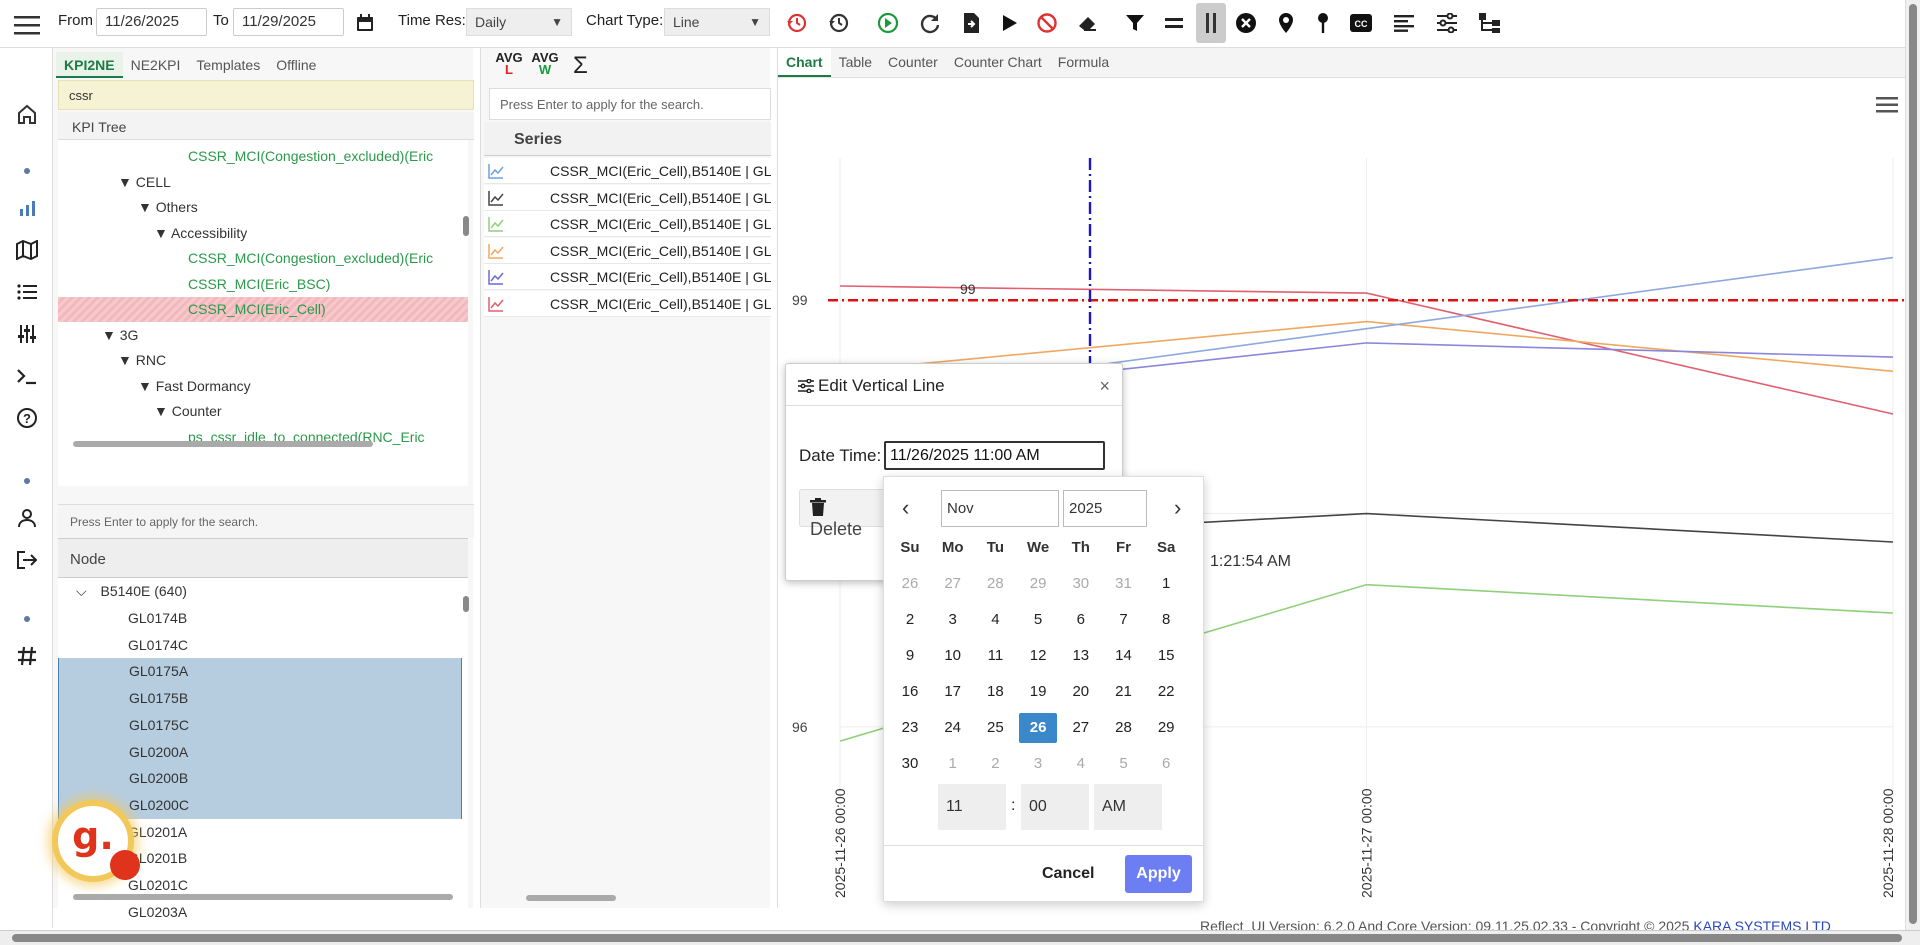 The width and height of the screenshot is (1920, 945). I want to click on home-icon, so click(27, 114).